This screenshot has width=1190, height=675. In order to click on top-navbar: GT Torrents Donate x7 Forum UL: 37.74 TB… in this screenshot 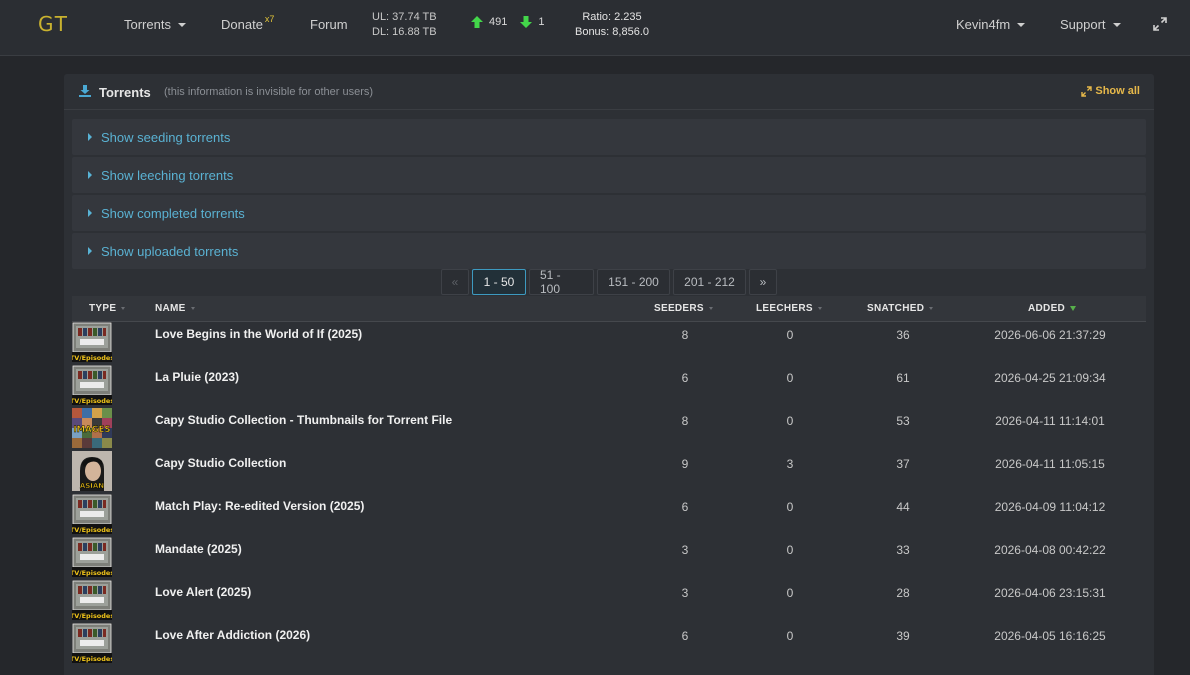, I will do `click(595, 28)`.